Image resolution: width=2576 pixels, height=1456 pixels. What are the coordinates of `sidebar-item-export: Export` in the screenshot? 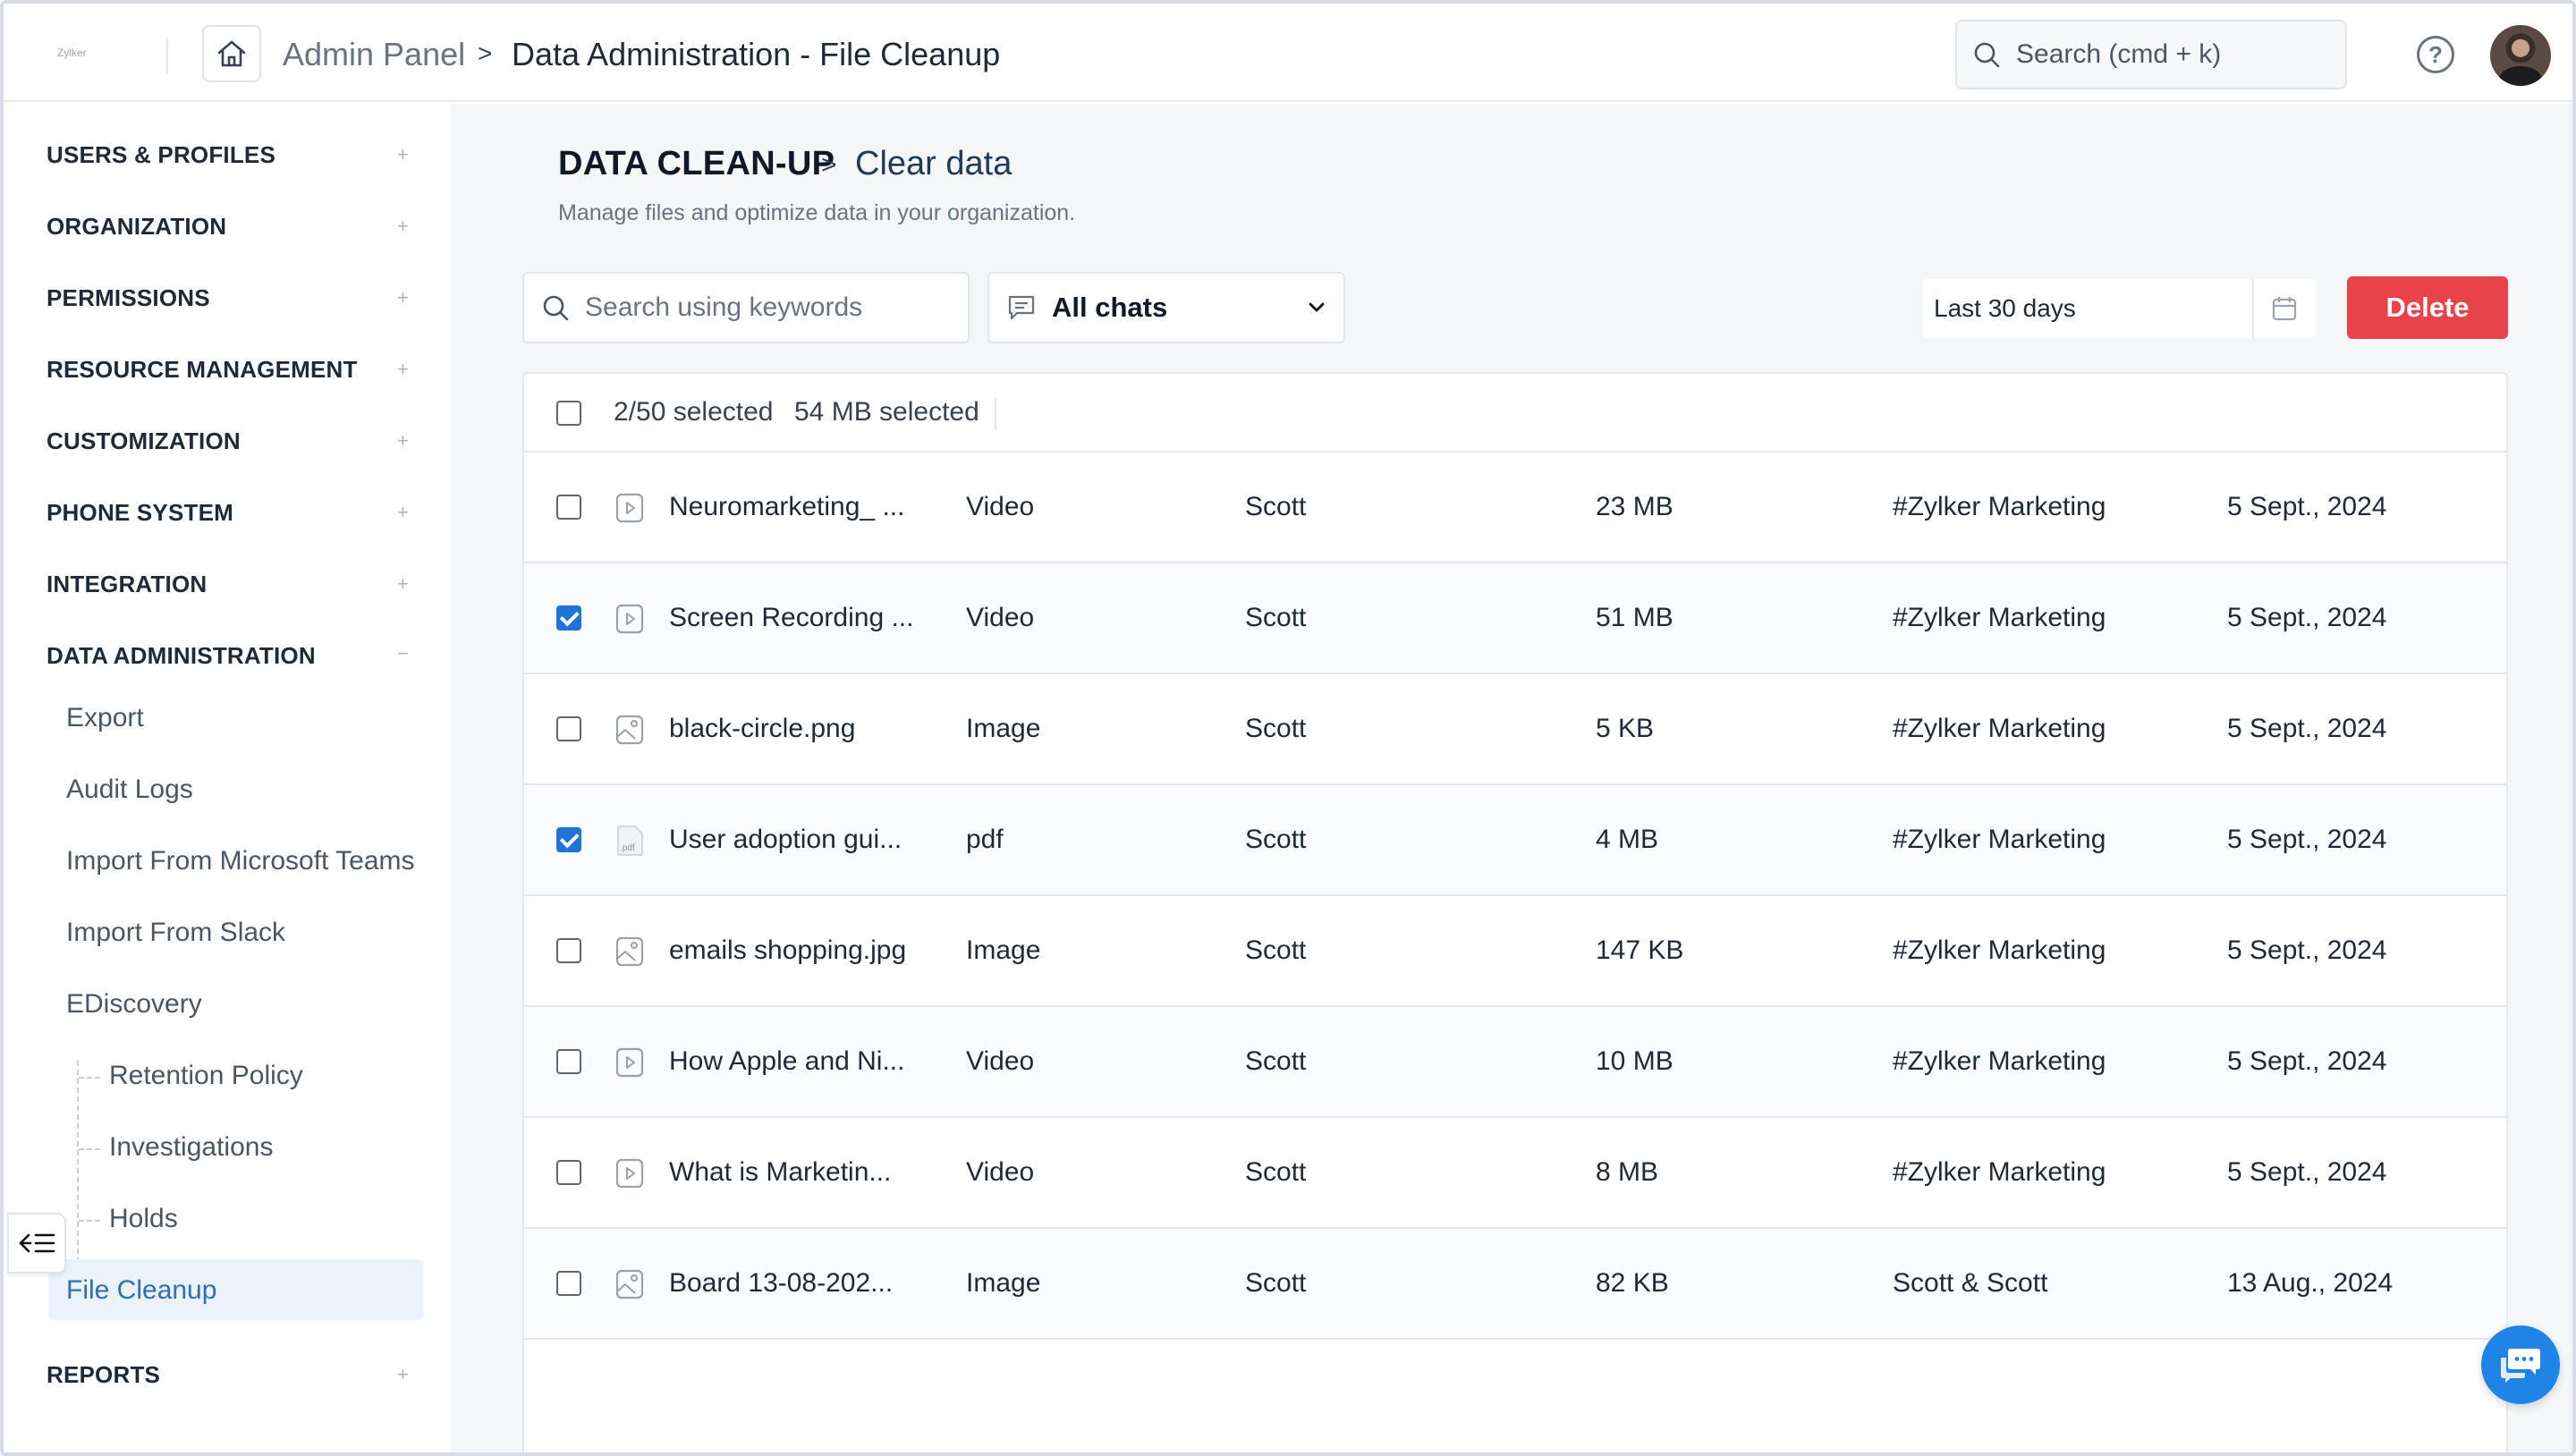 It's located at (105, 718).